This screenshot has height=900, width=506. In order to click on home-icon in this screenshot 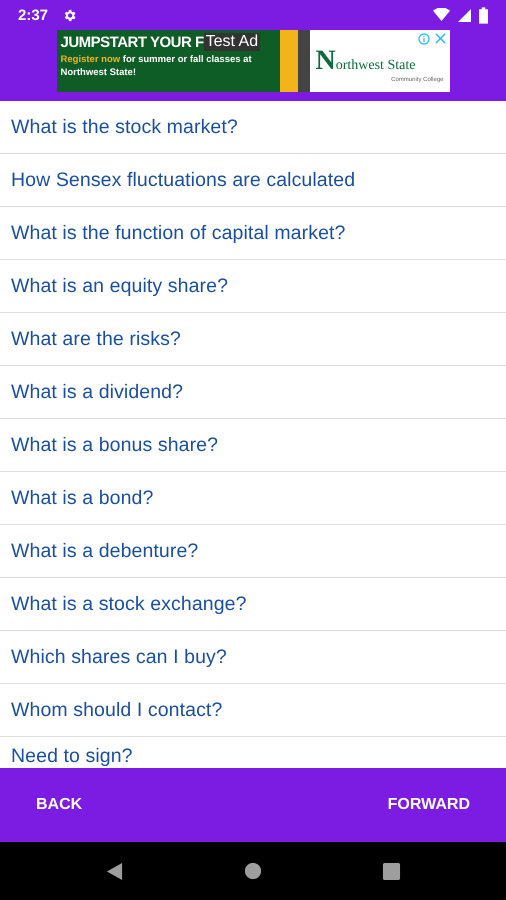, I will do `click(253, 871)`.